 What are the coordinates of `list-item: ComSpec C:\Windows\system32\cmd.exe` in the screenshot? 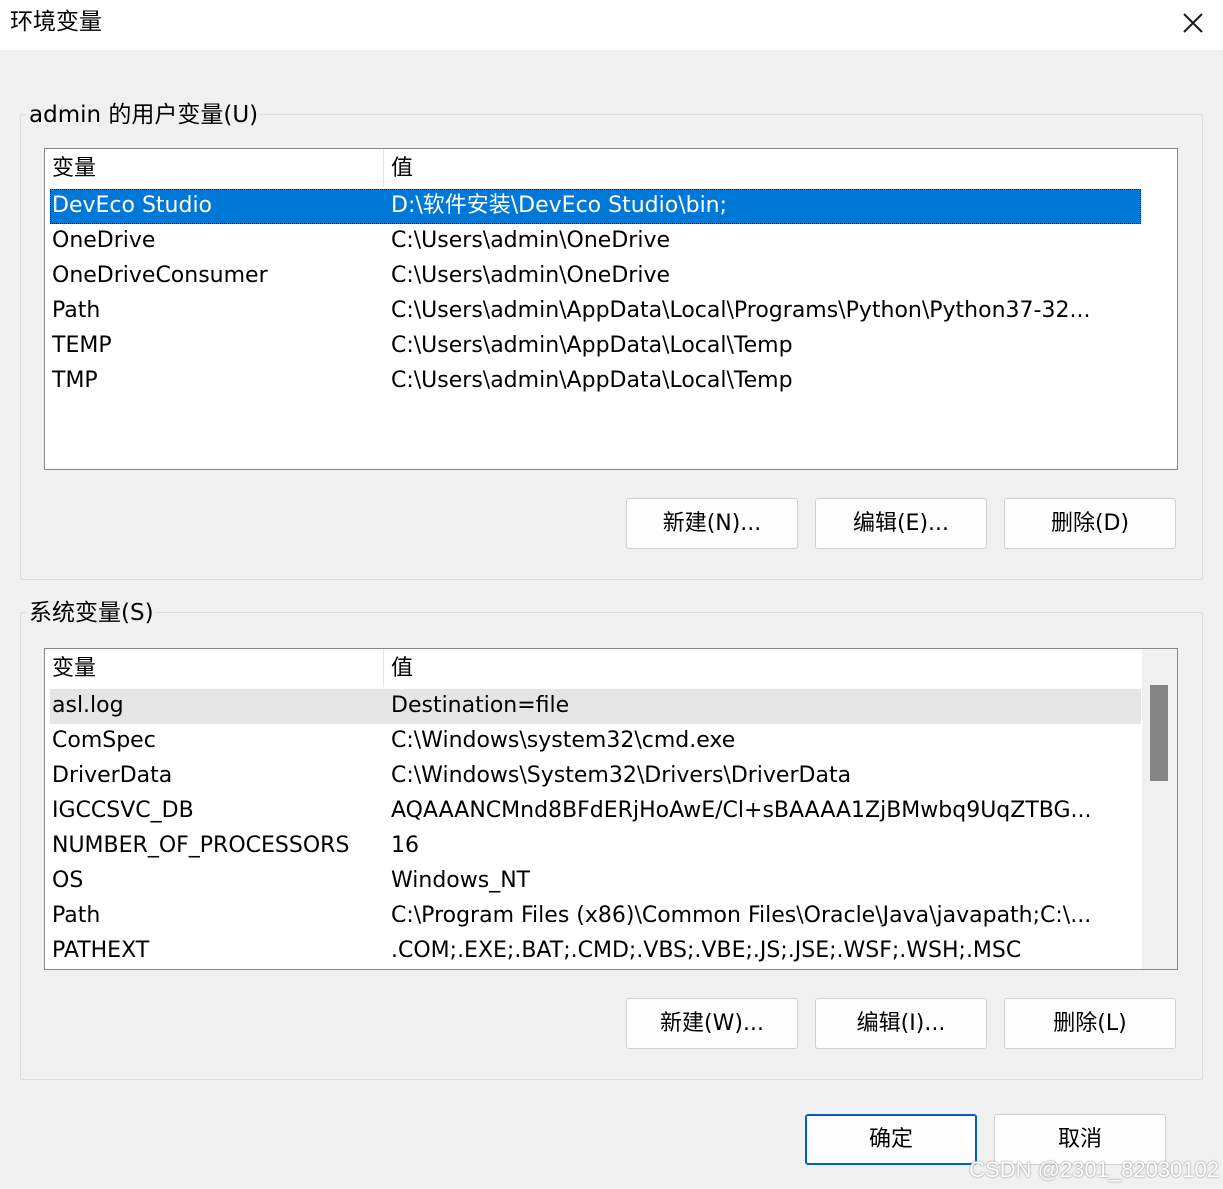 It's located at (595, 741).